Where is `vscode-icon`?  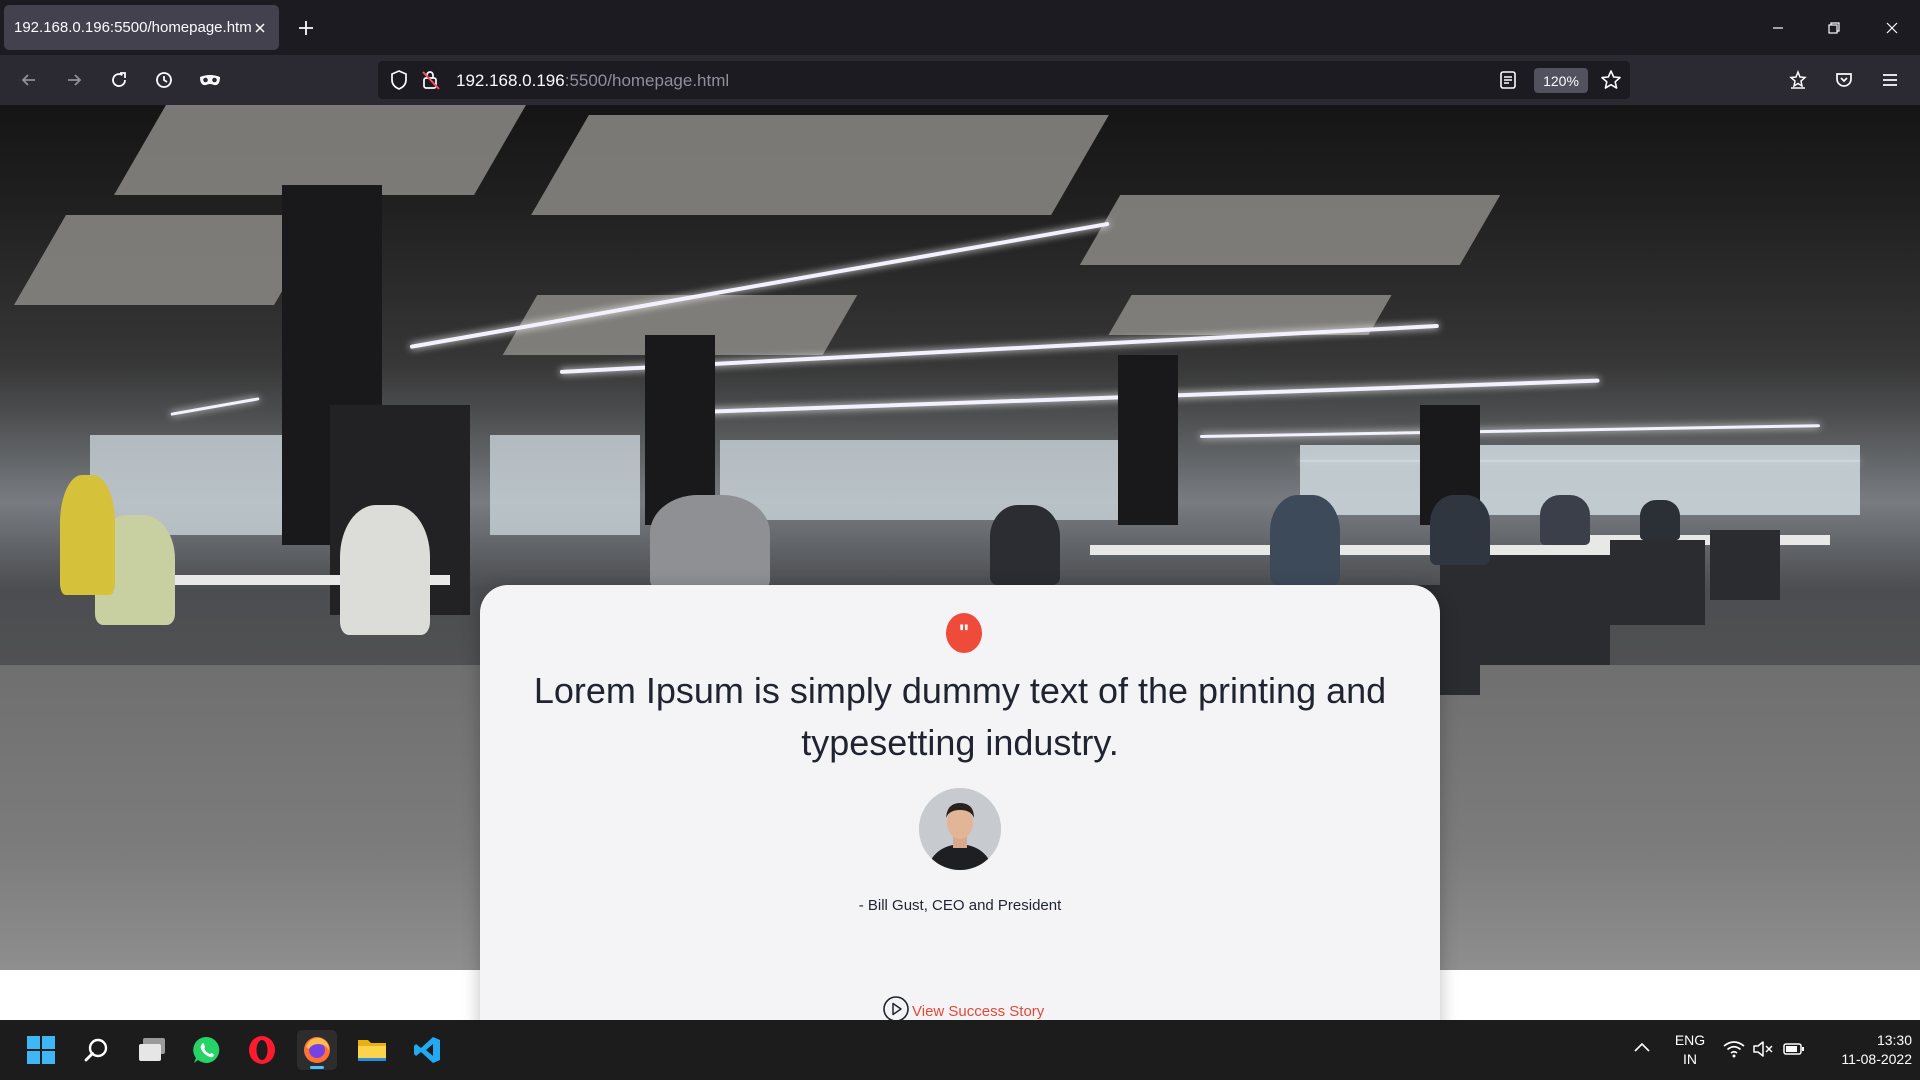
vscode-icon is located at coordinates (427, 1050).